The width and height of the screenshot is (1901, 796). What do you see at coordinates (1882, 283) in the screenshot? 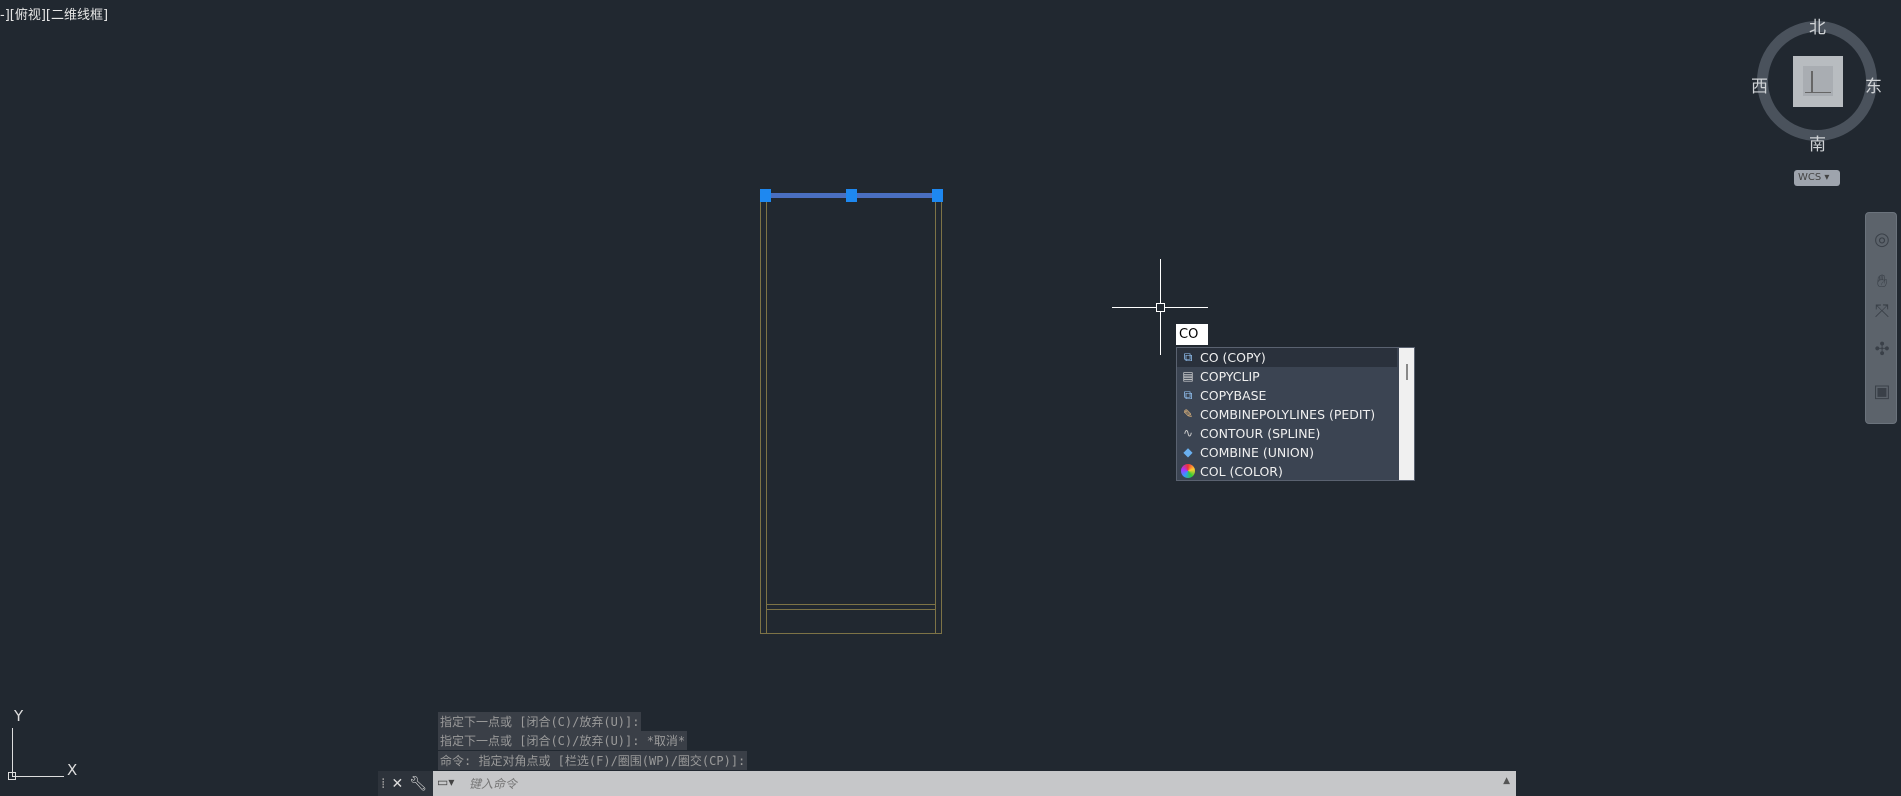
I see `pan-hand-icon: ✋︎` at bounding box center [1882, 283].